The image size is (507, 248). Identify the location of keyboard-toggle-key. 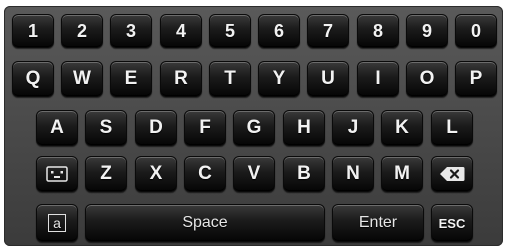
(57, 174).